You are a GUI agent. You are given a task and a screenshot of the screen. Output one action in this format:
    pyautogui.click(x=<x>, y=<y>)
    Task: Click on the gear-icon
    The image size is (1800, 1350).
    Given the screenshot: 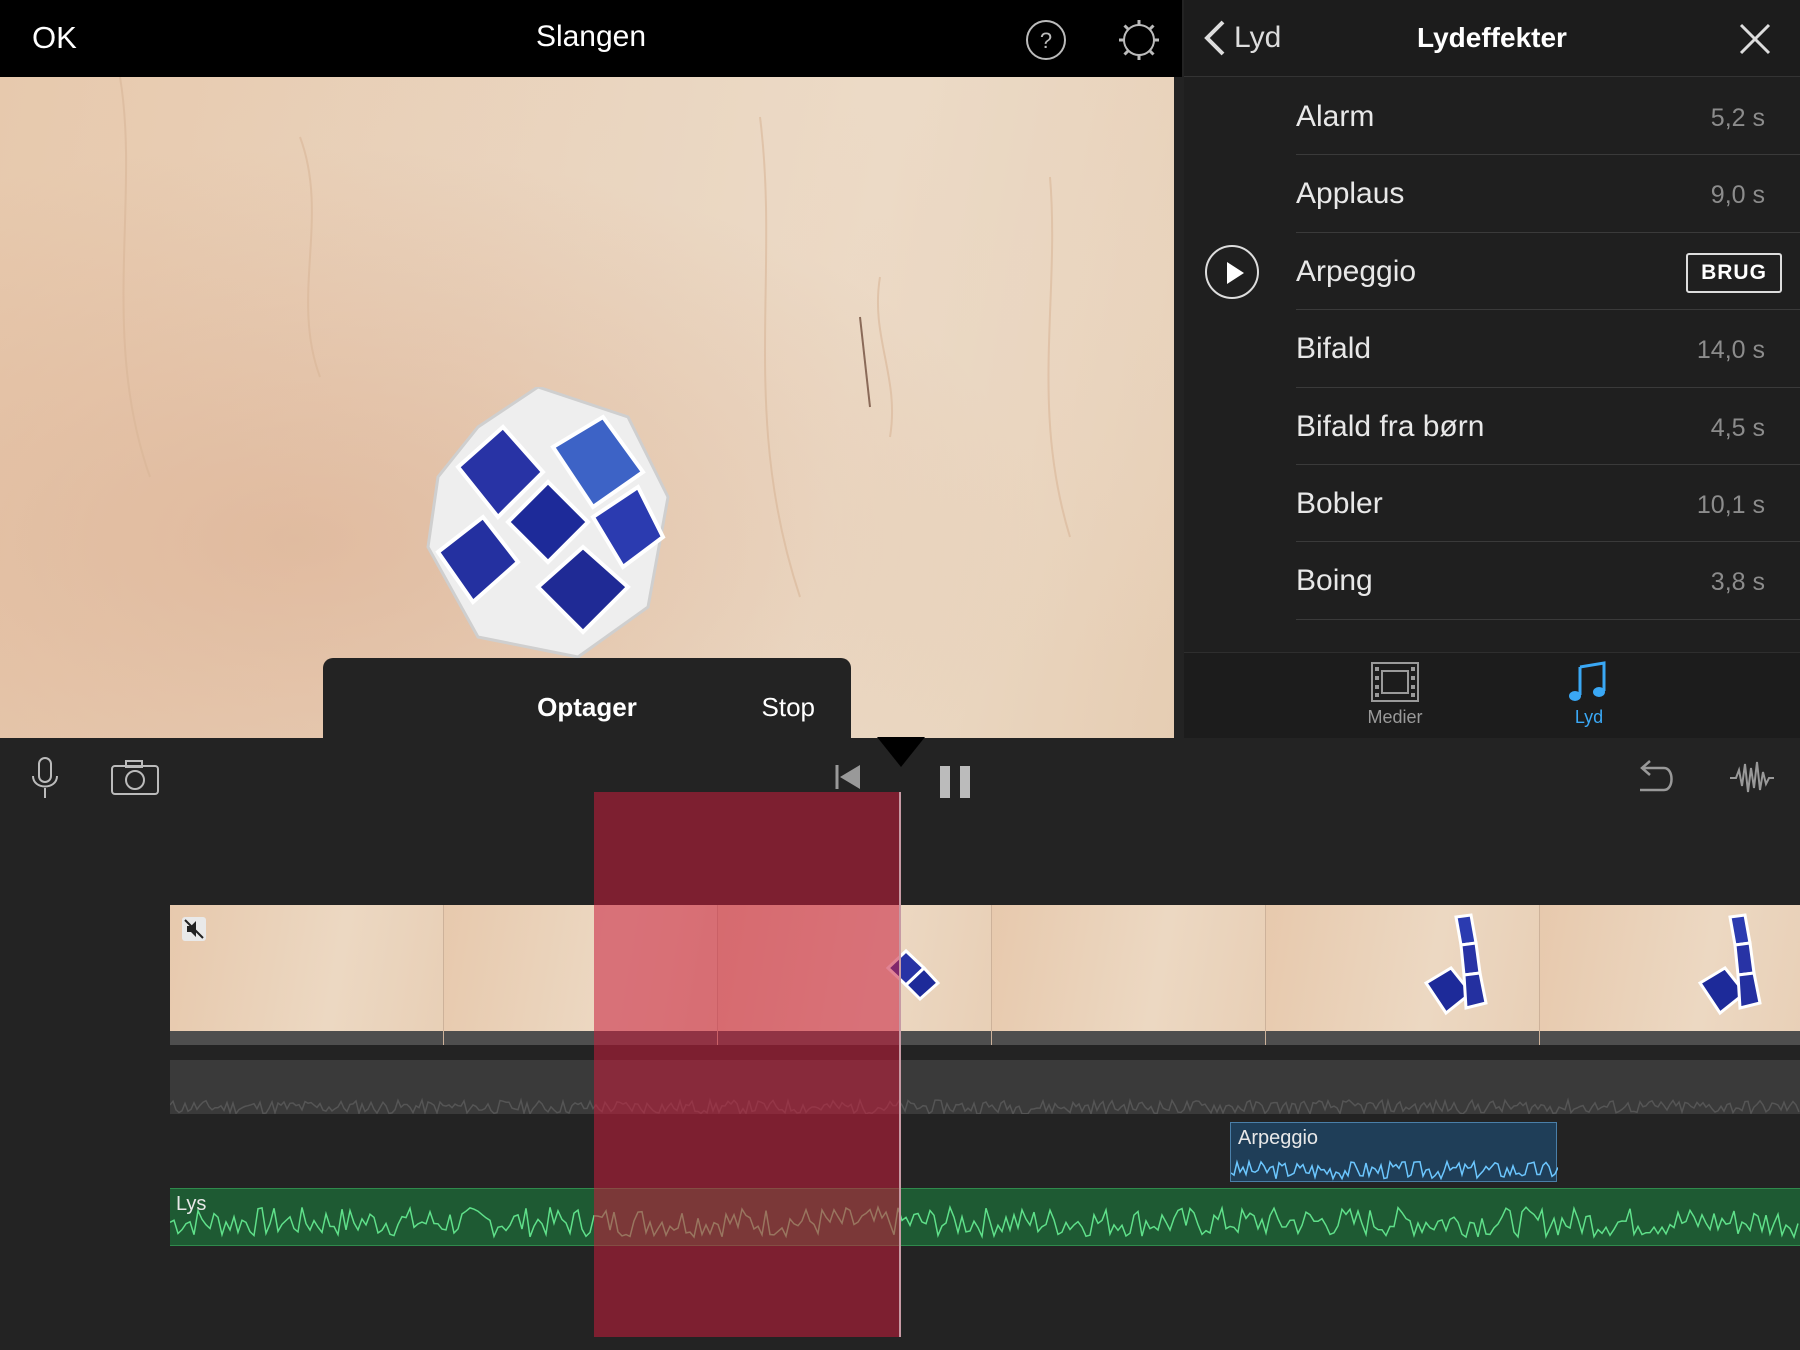 What is the action you would take?
    pyautogui.click(x=1139, y=40)
    